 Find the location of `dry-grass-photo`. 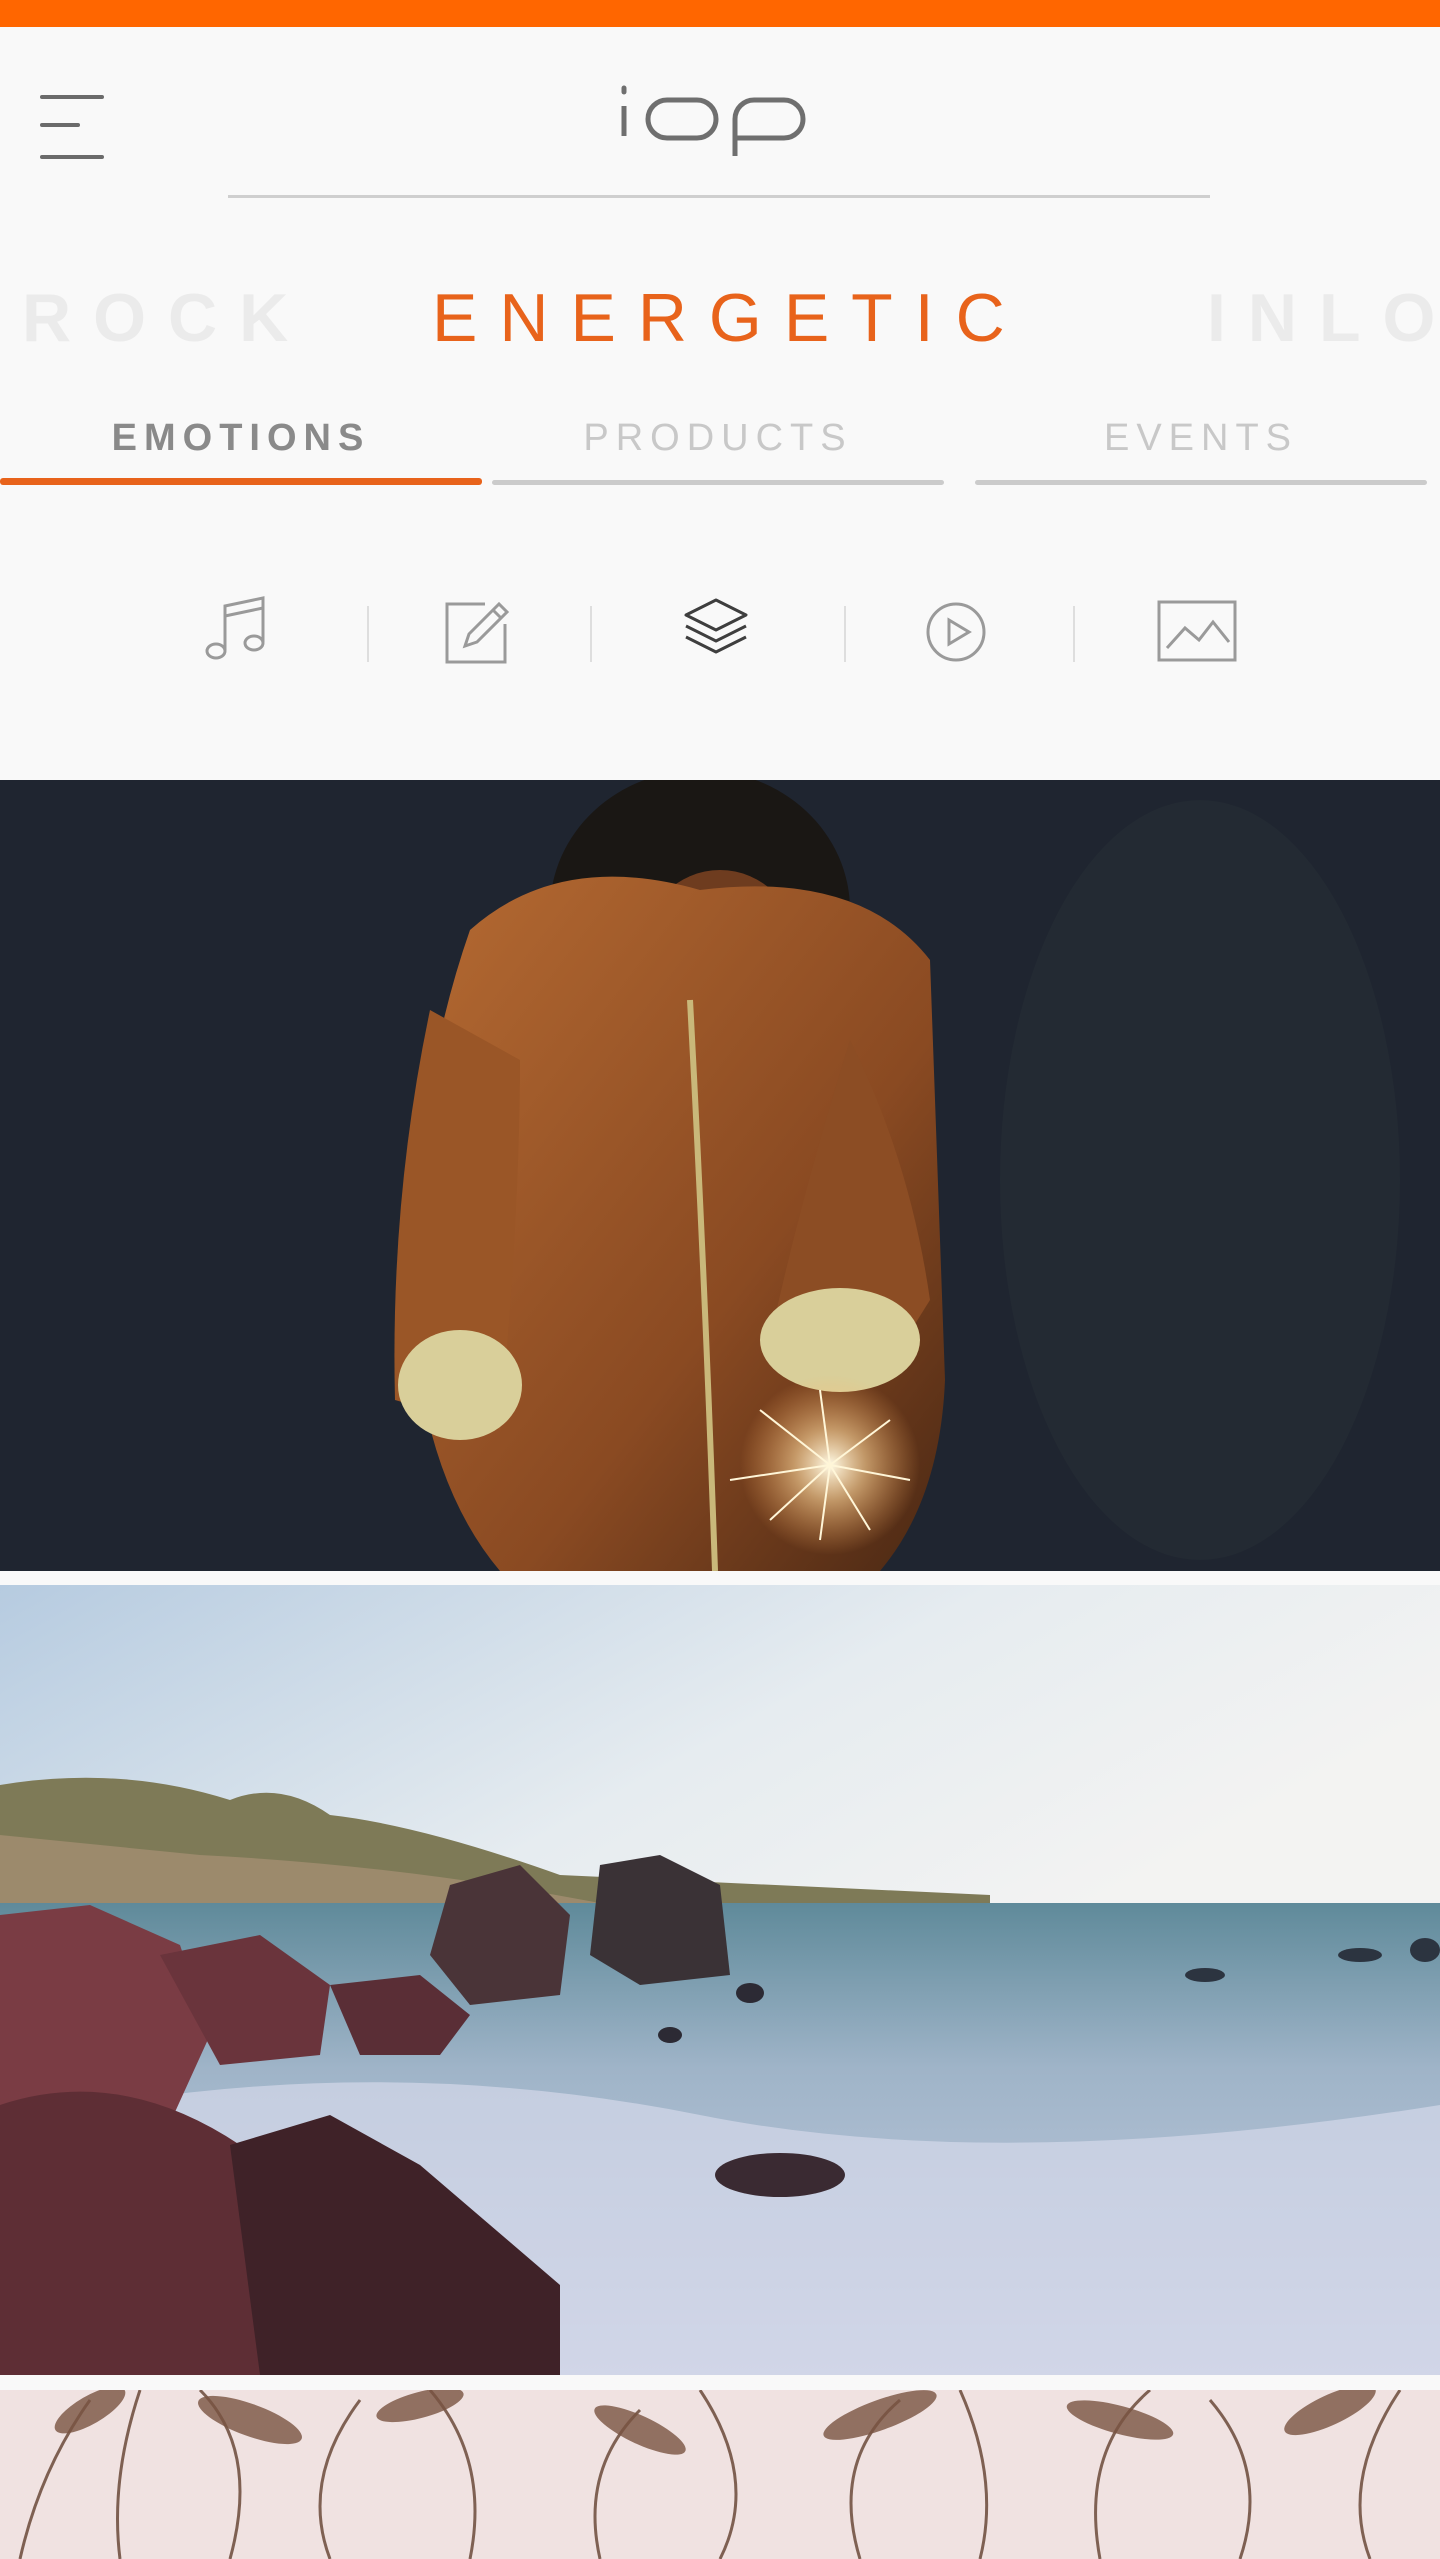

dry-grass-photo is located at coordinates (720, 2474).